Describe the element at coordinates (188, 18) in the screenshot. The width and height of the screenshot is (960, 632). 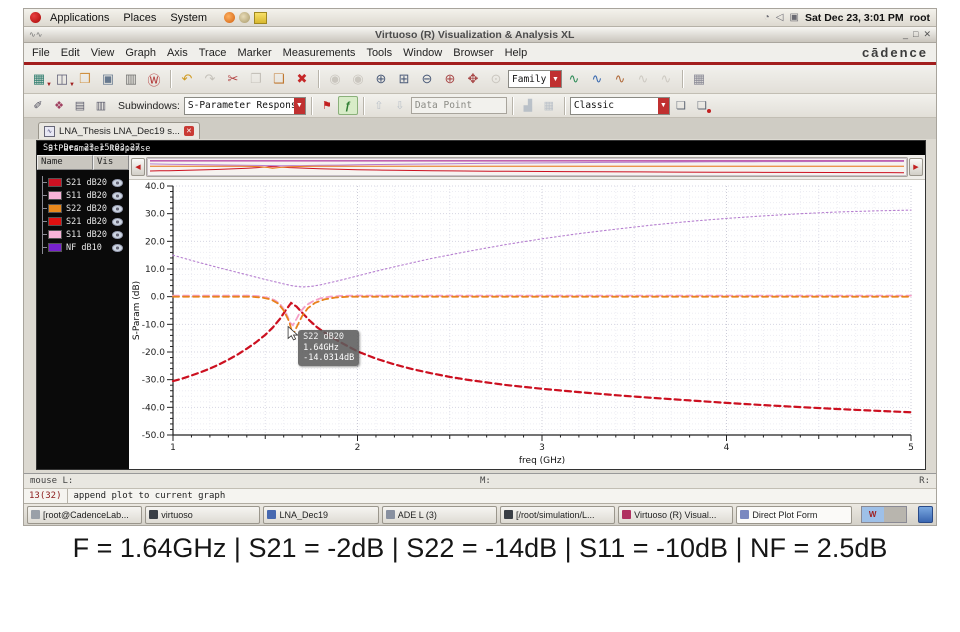
I see `system-menu: System` at that location.